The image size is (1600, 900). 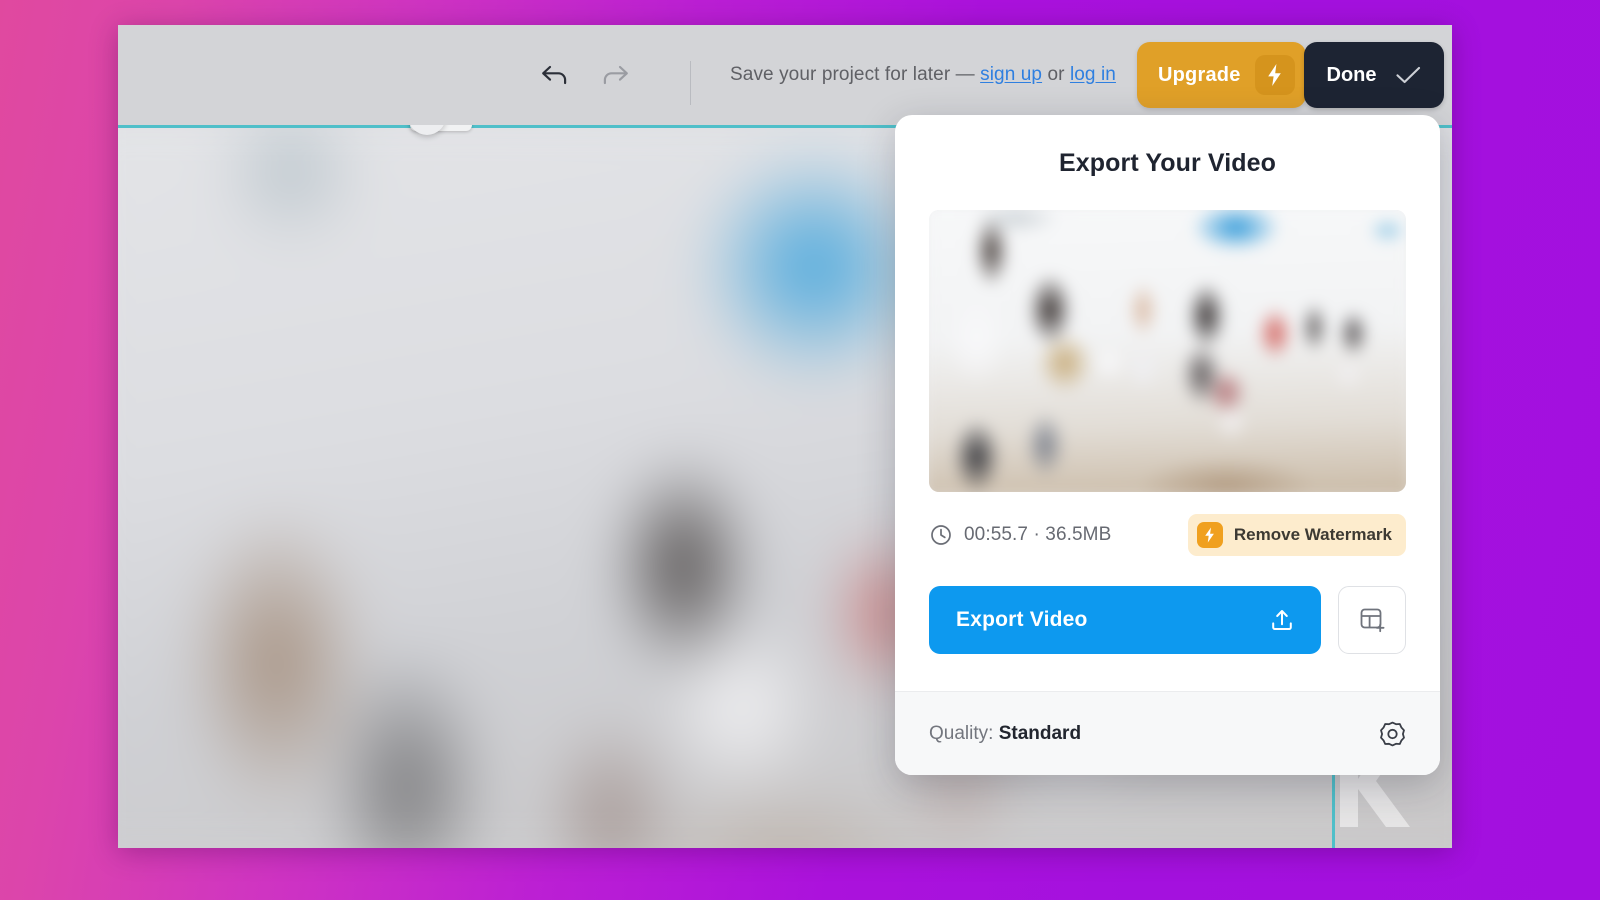 I want to click on done-button-label: Done, so click(x=1351, y=74).